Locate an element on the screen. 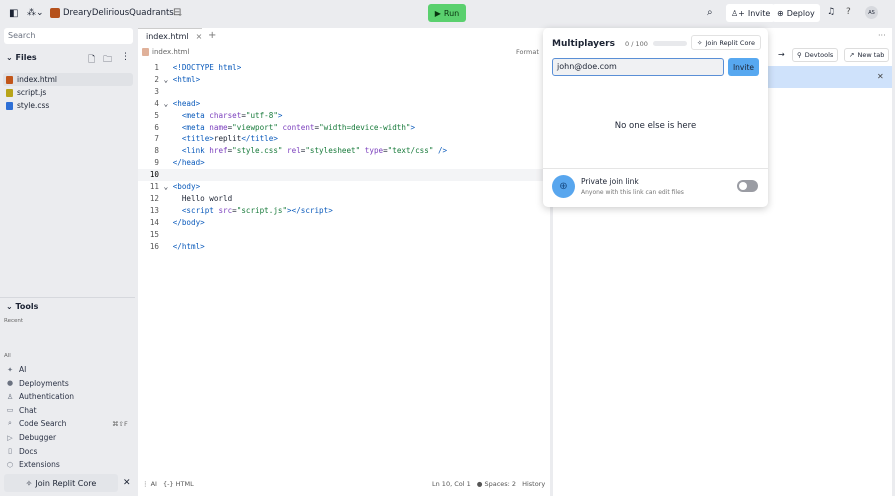 This screenshot has height=496, width=895. status-bar-right: Ln 10, Col 1 ● Spaces: 2 History is located at coordinates (488, 484).